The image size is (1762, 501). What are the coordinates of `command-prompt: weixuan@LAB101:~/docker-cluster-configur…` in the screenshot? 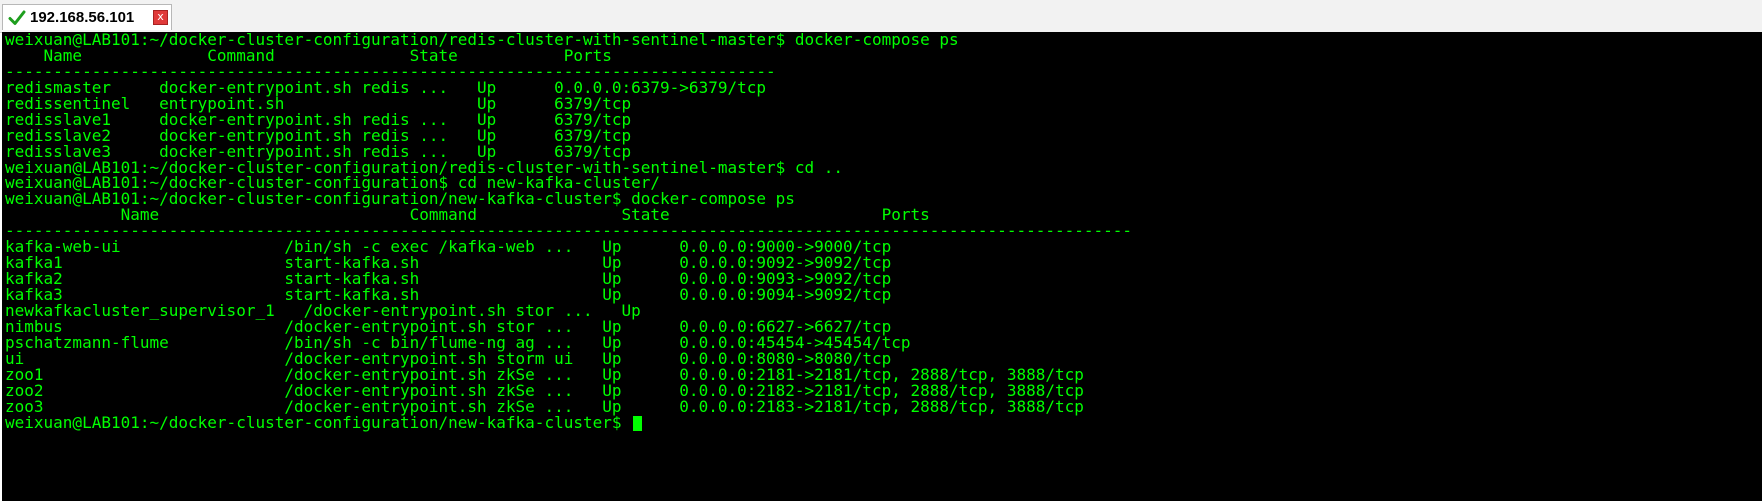 It's located at (568, 422).